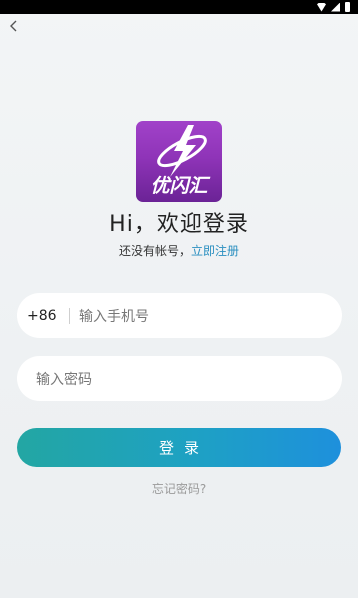  I want to click on register-prompt: 还没有帐号，立即注册, so click(179, 250).